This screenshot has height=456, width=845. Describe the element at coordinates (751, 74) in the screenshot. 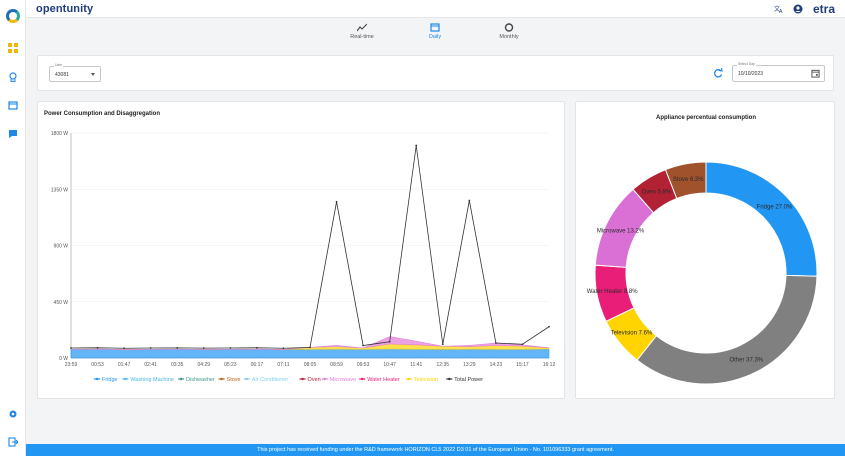

I see `day-date-value: 10/10/2023` at that location.